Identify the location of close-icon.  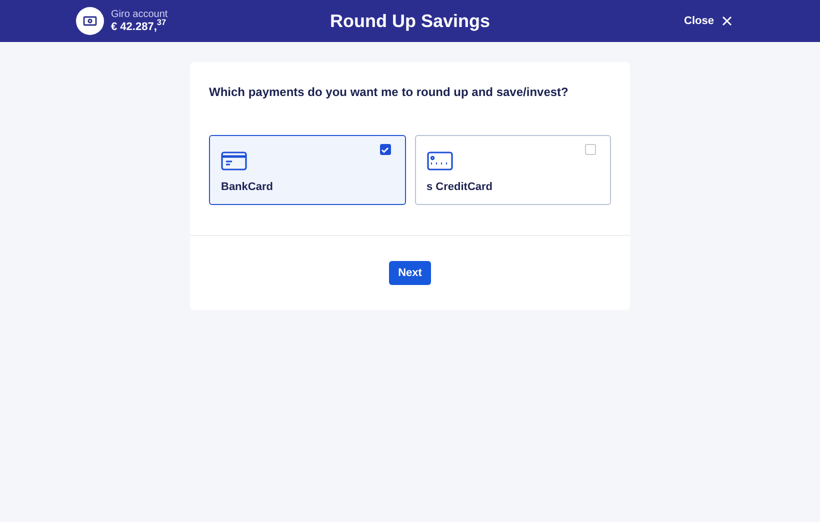
(727, 21).